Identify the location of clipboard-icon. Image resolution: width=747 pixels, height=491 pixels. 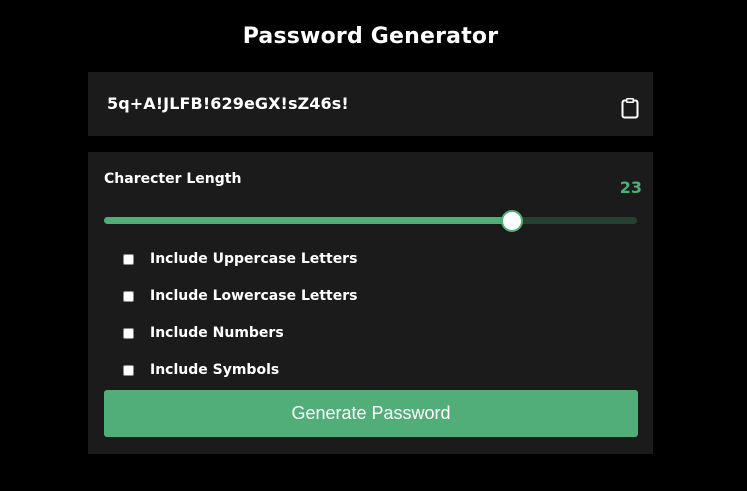
(630, 108).